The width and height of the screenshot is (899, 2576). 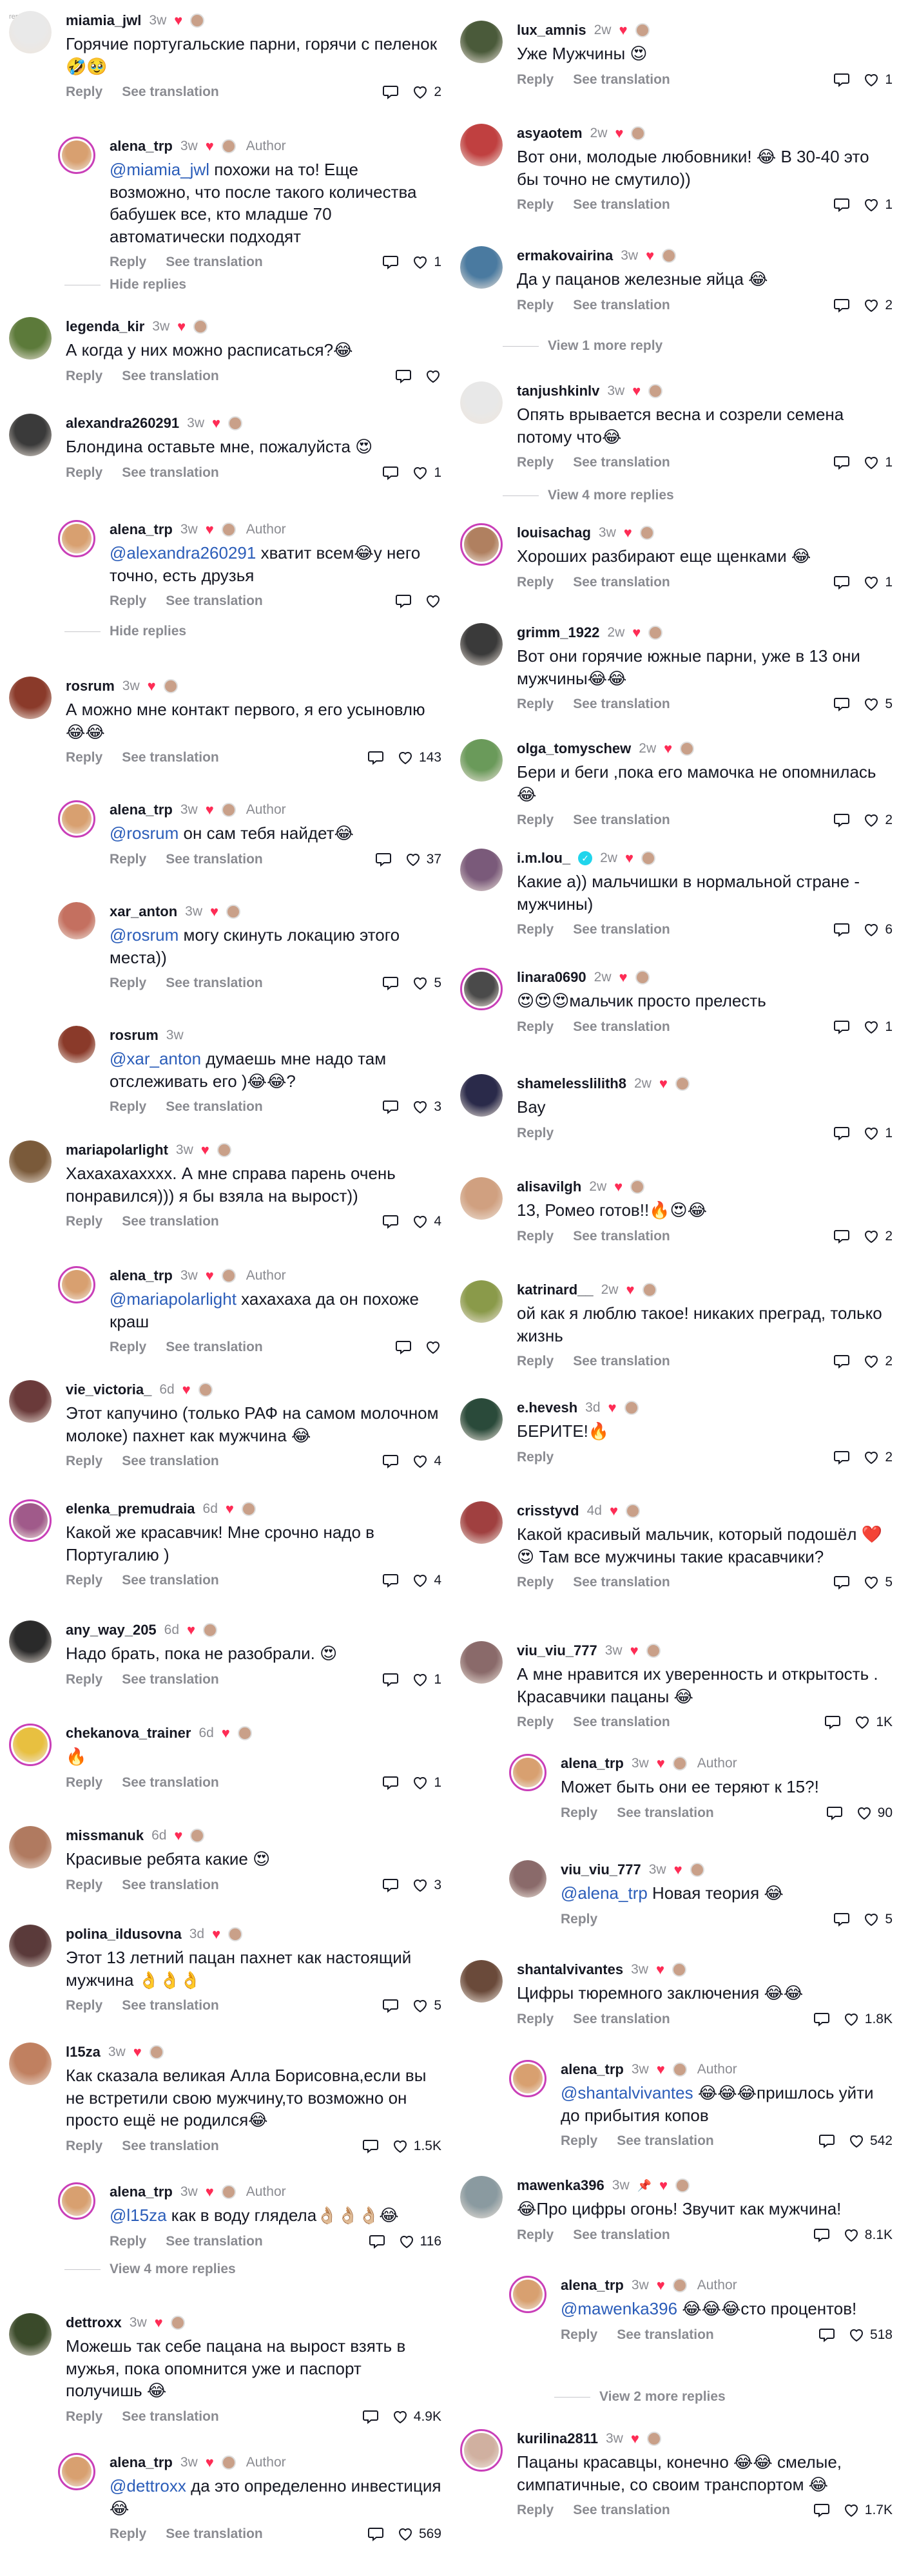 I want to click on username: alisavilgh, so click(x=549, y=1186).